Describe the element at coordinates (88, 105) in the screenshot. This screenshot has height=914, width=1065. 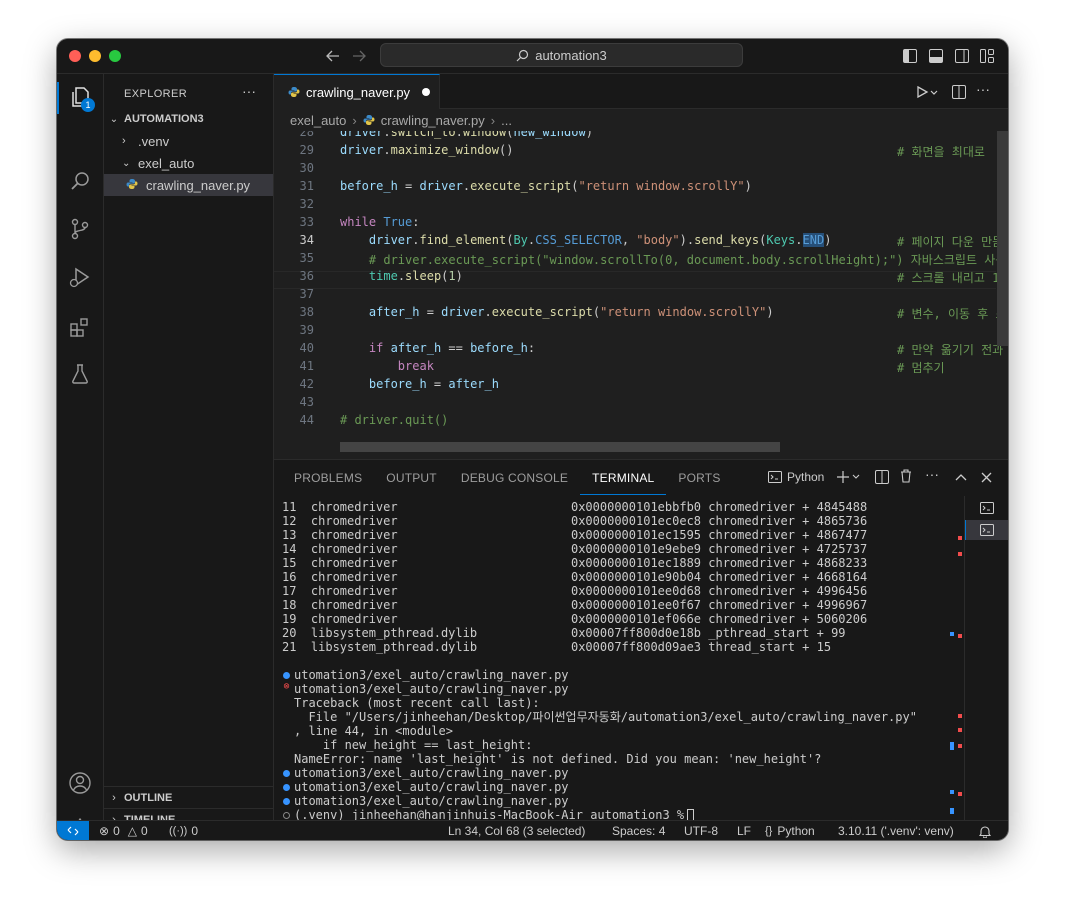
I see `explorer-badge: 1` at that location.